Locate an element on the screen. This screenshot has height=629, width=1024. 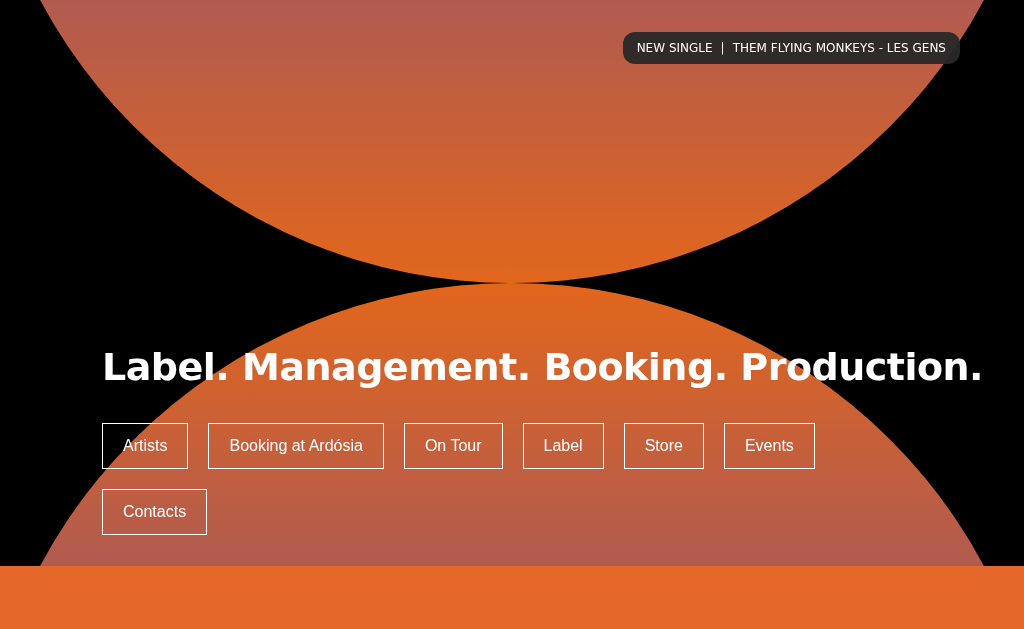
news-ticker: NEW SINGLE | THEM FLYING MONKEYS - LES GENS is located at coordinates (791, 48).